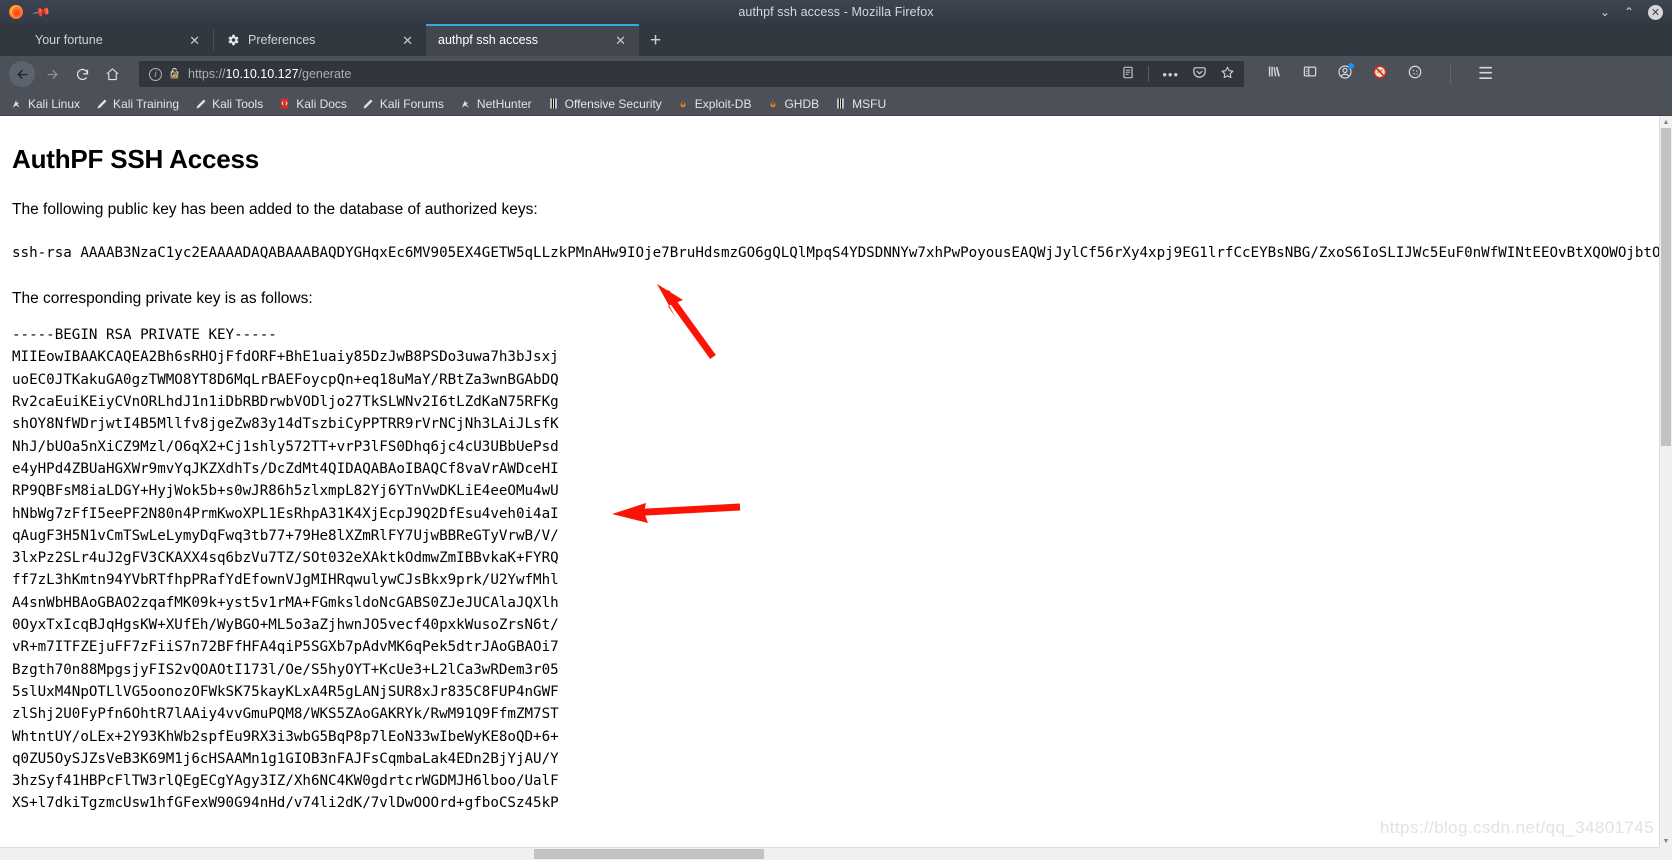 The width and height of the screenshot is (1672, 860). I want to click on window-controls: ⌄ ⌃ ✕, so click(1636, 12).